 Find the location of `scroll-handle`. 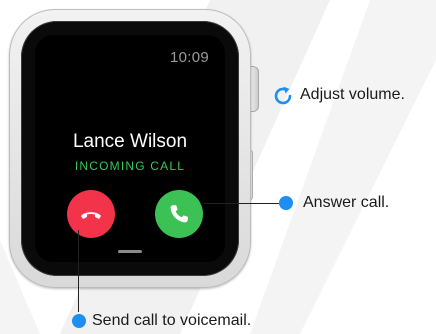

scroll-handle is located at coordinates (130, 251).